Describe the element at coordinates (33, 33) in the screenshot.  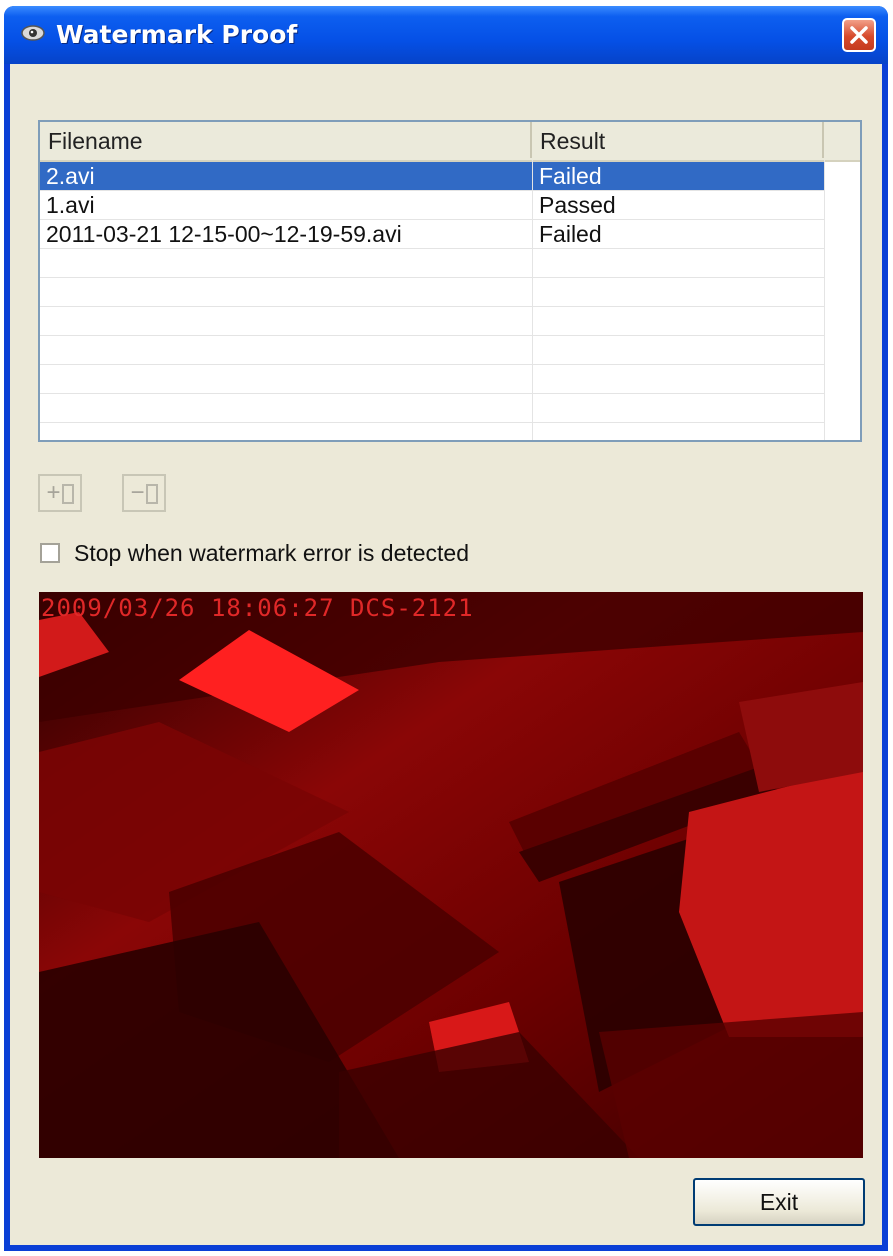
I see `eye-icon` at that location.